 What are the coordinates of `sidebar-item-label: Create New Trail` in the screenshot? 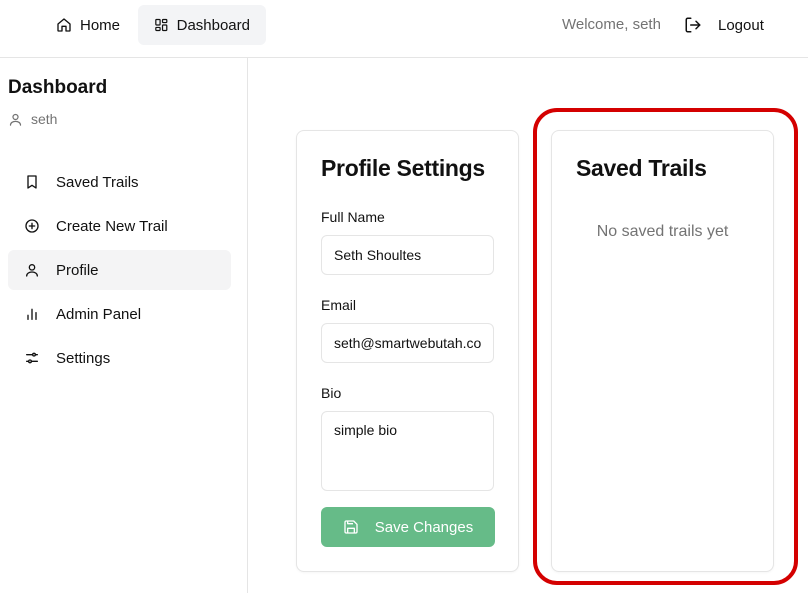 It's located at (112, 226).